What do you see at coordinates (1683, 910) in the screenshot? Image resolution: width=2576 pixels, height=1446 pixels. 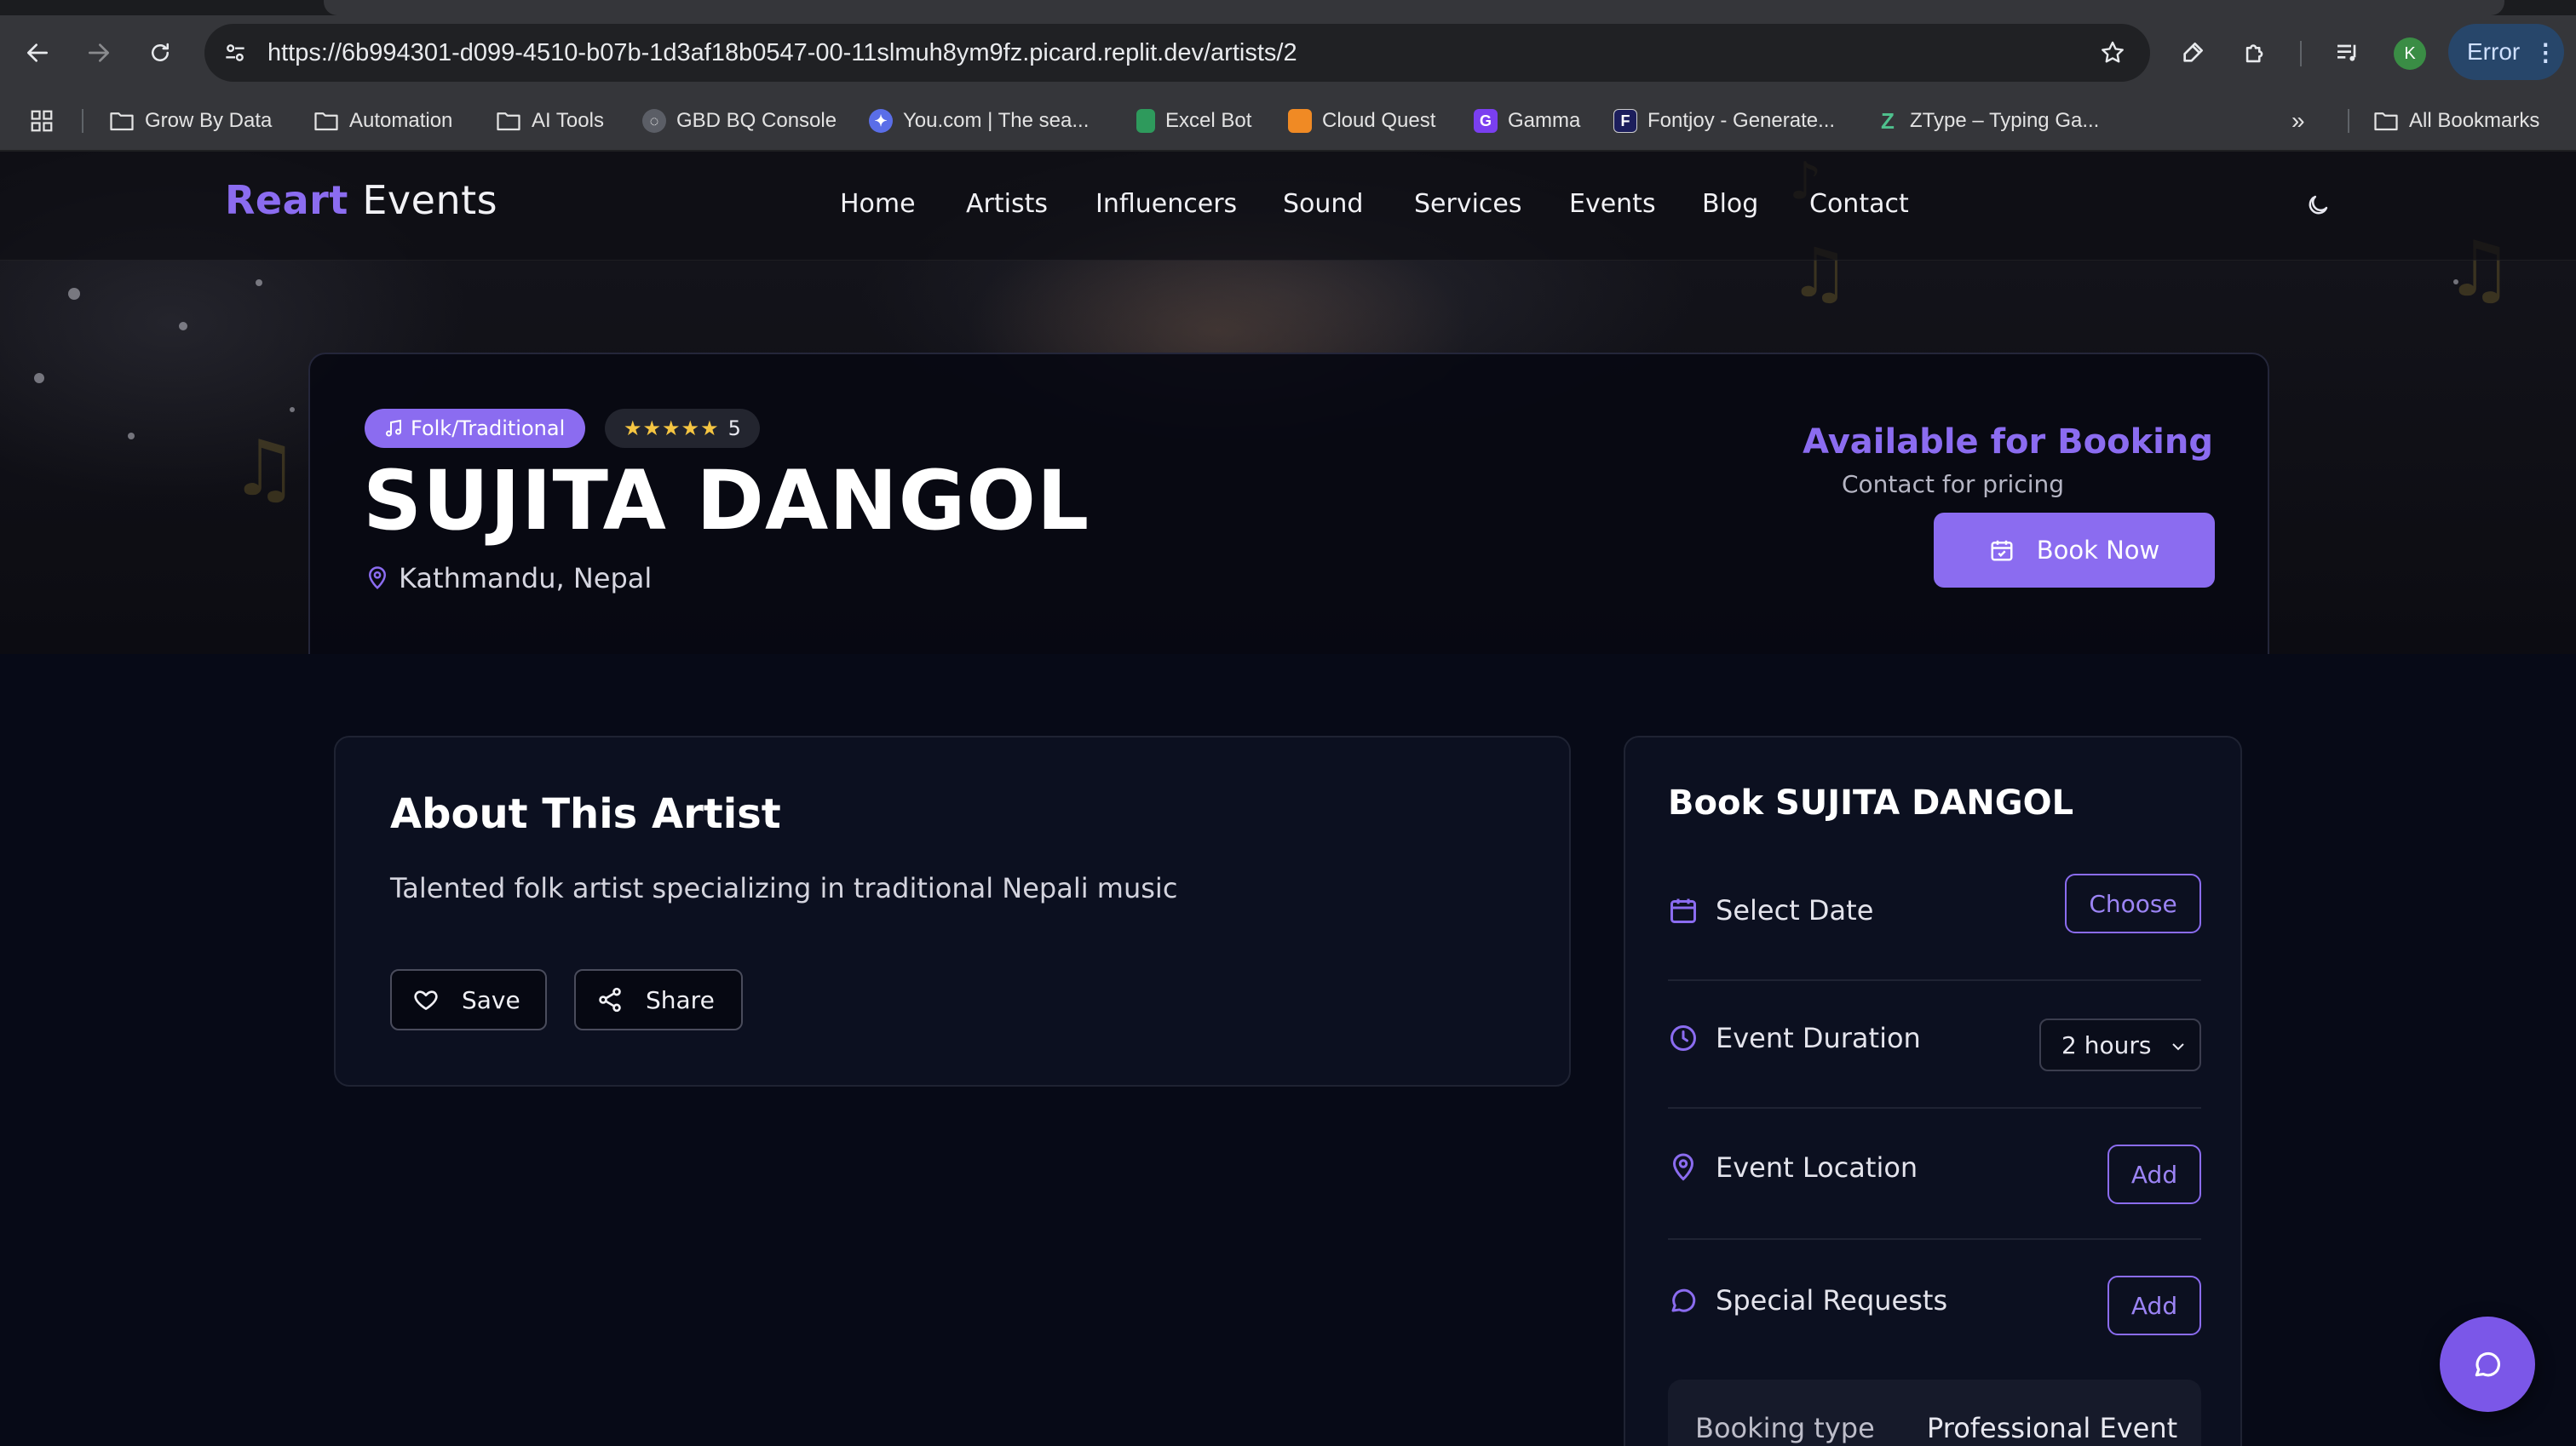 I see `calendar-icon` at bounding box center [1683, 910].